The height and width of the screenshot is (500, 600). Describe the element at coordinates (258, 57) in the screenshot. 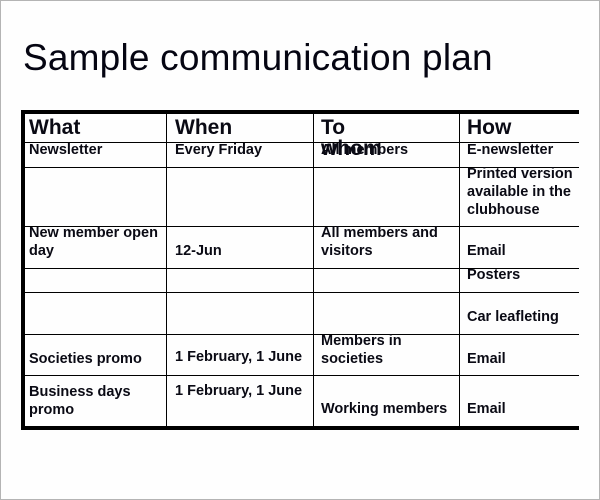

I see `page-title: Sample communication plan` at that location.